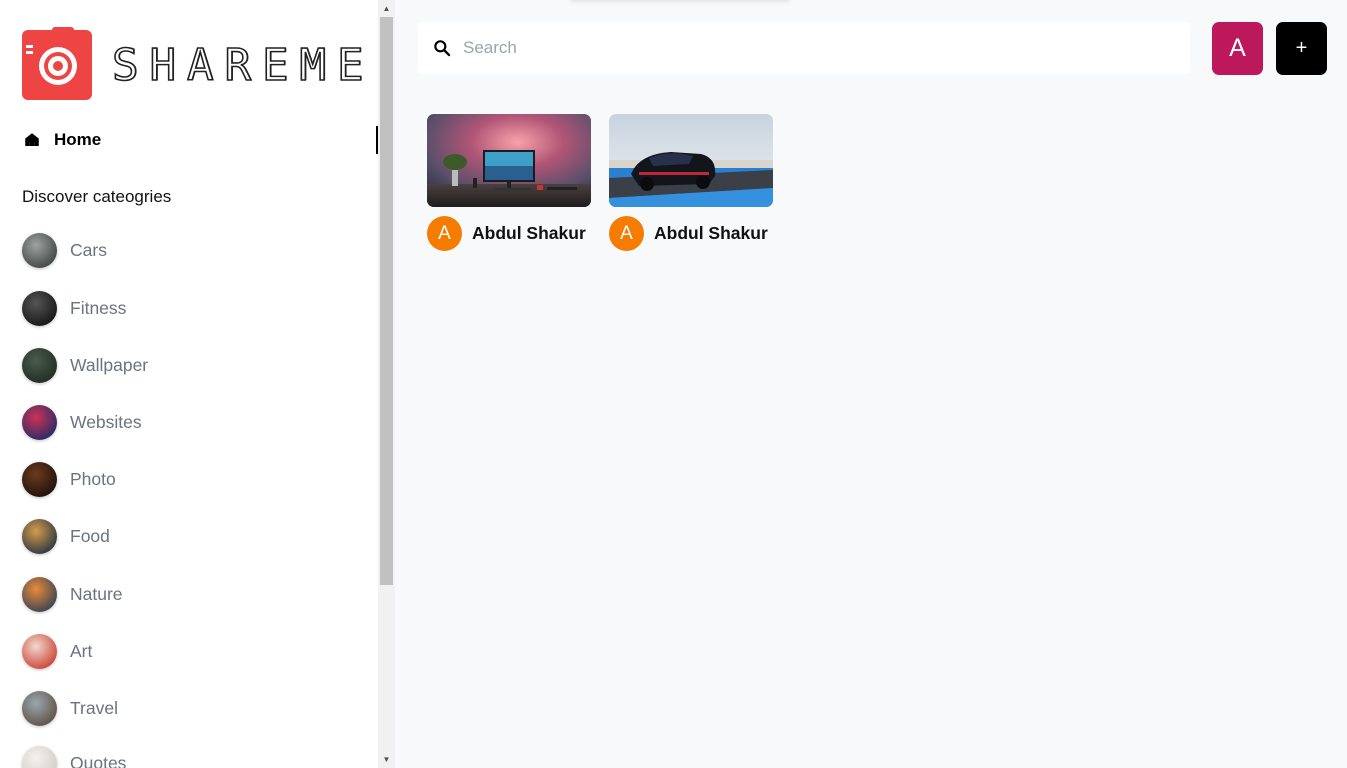 The width and height of the screenshot is (1347, 768). Describe the element at coordinates (187, 536) in the screenshot. I see `category-item-food: Food` at that location.